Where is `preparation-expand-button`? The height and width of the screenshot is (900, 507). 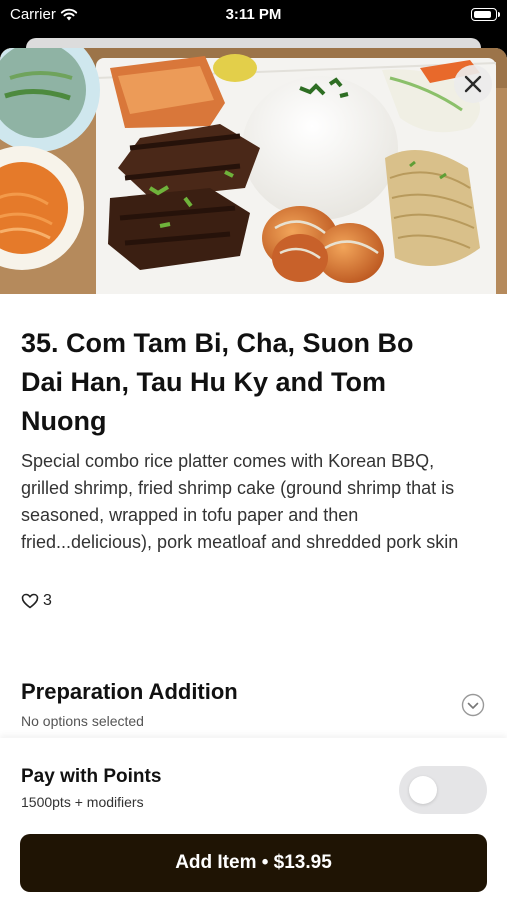 preparation-expand-button is located at coordinates (473, 707).